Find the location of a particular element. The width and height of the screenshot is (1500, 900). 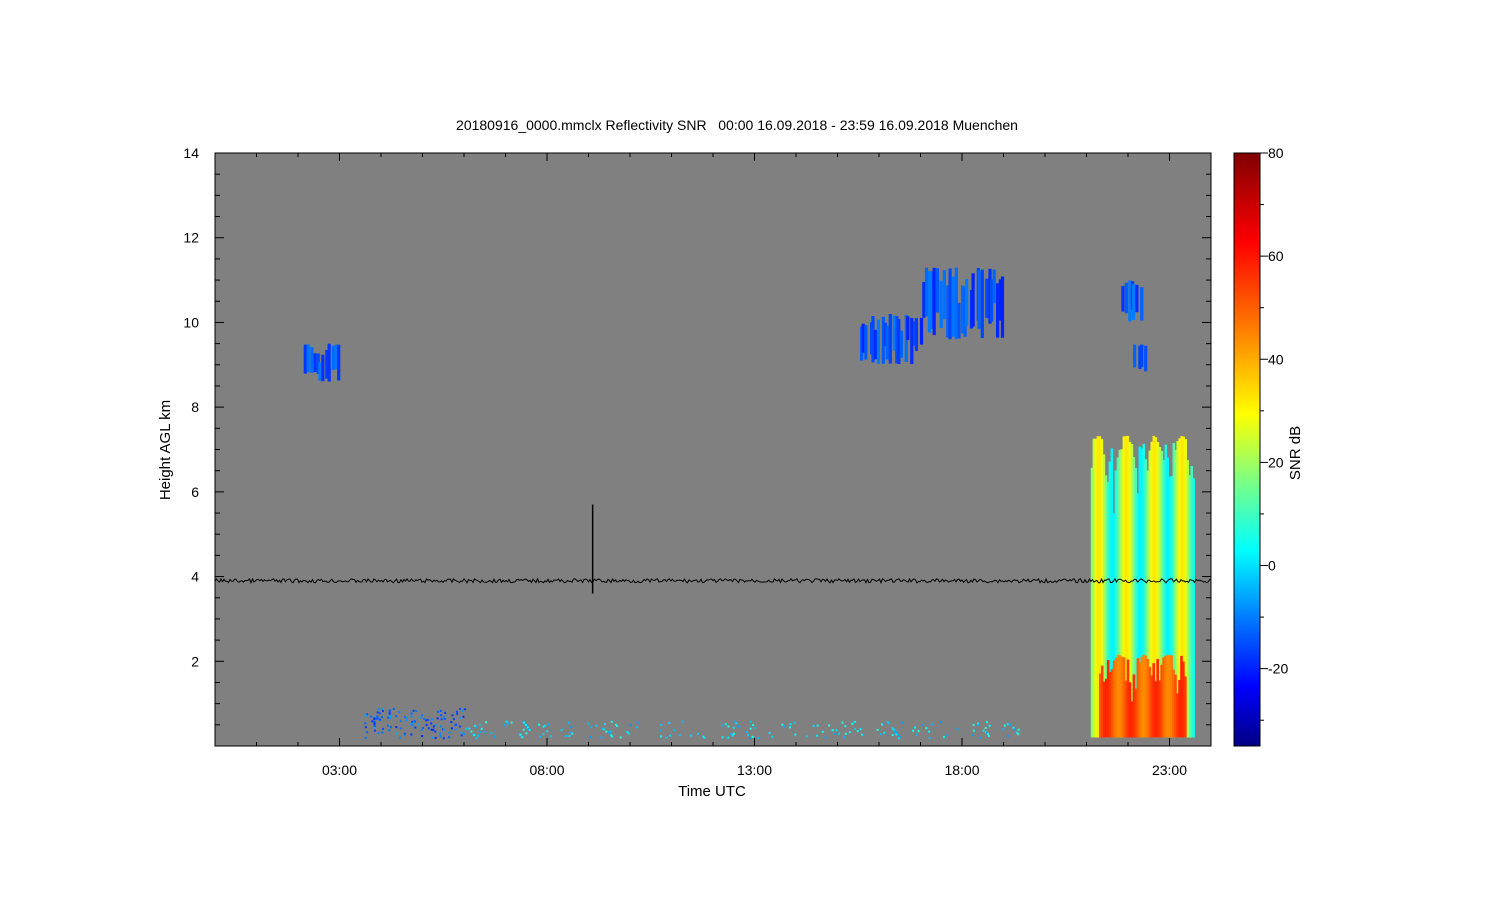

colorbar-tick-label: 0 is located at coordinates (1272, 566).